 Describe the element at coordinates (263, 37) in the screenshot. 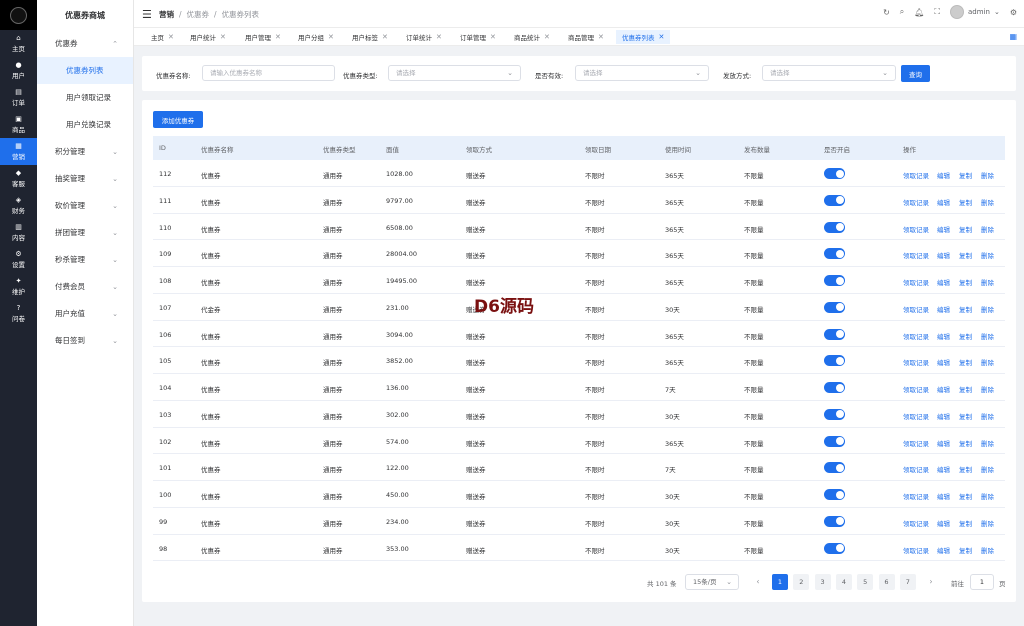

I see `tab-item: 用户管理 ✕` at that location.